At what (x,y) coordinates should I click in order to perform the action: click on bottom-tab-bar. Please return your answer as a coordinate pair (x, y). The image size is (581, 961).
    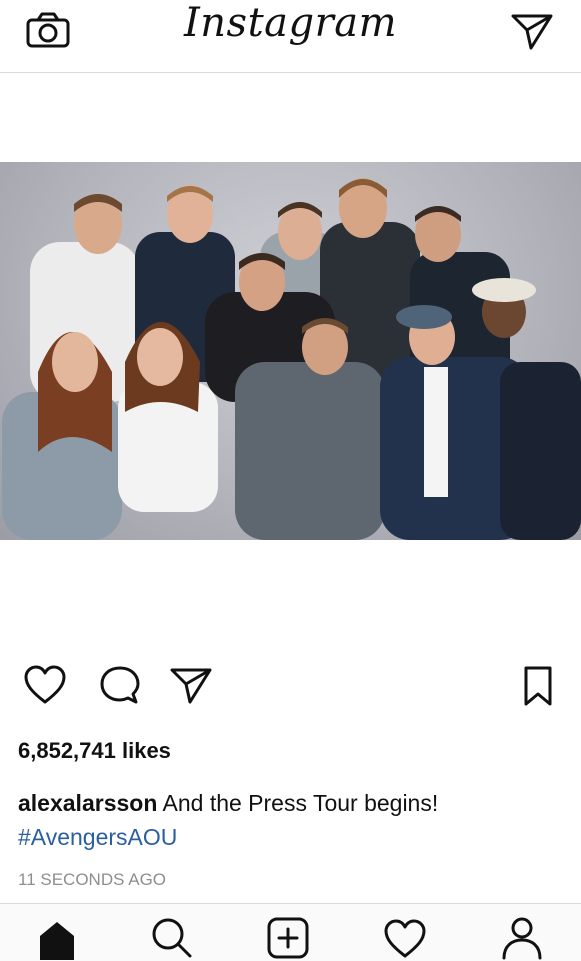
    Looking at the image, I should click on (290, 932).